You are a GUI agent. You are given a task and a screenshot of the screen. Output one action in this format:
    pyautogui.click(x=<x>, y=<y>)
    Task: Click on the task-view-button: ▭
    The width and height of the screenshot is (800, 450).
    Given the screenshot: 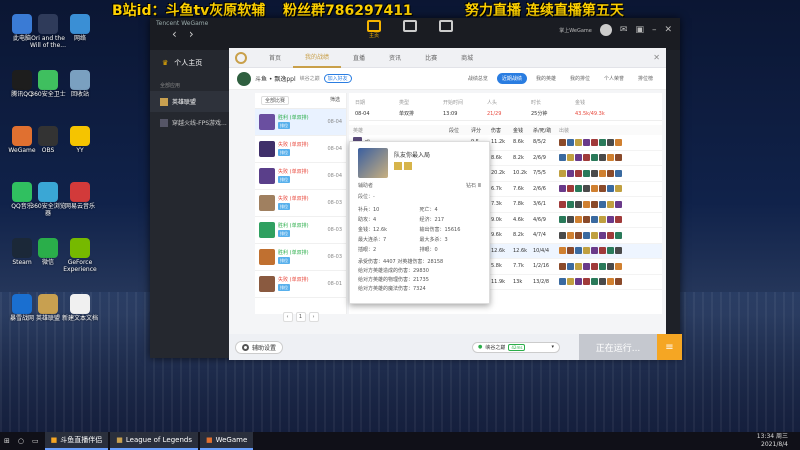 What is the action you would take?
    pyautogui.click(x=35, y=441)
    